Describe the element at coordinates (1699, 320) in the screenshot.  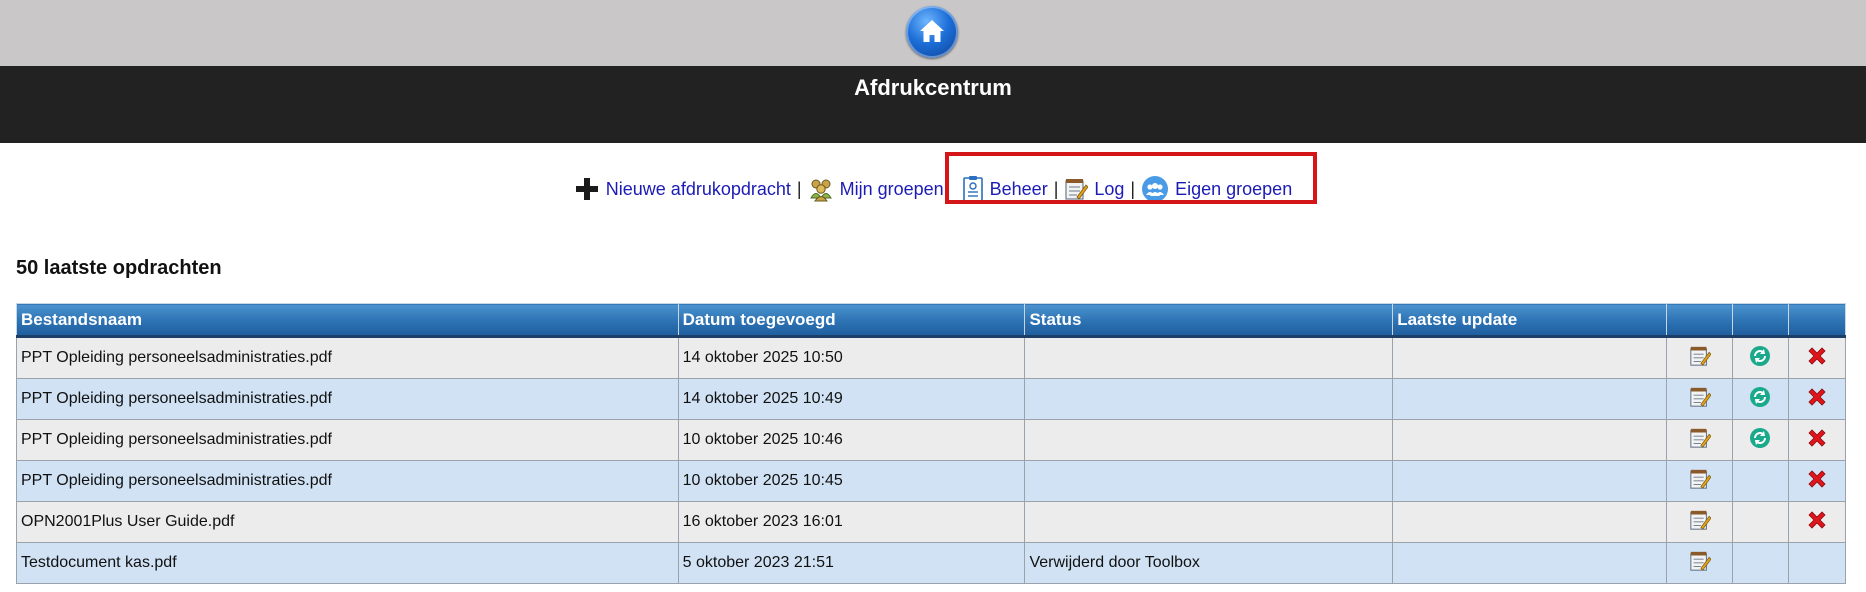
I see `col-edit` at that location.